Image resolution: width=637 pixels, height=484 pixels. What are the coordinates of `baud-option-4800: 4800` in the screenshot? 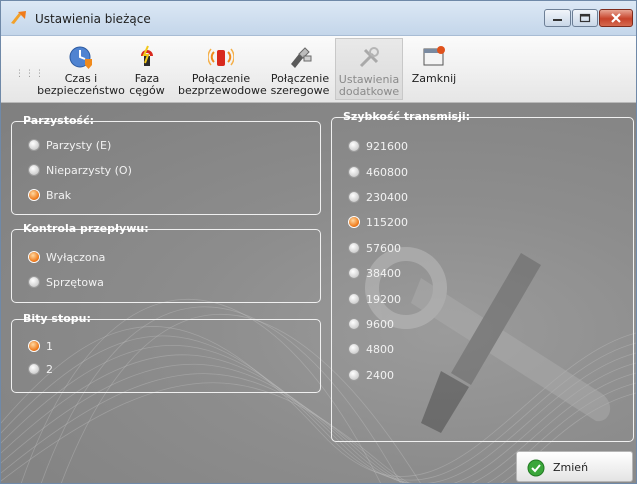 It's located at (371, 351).